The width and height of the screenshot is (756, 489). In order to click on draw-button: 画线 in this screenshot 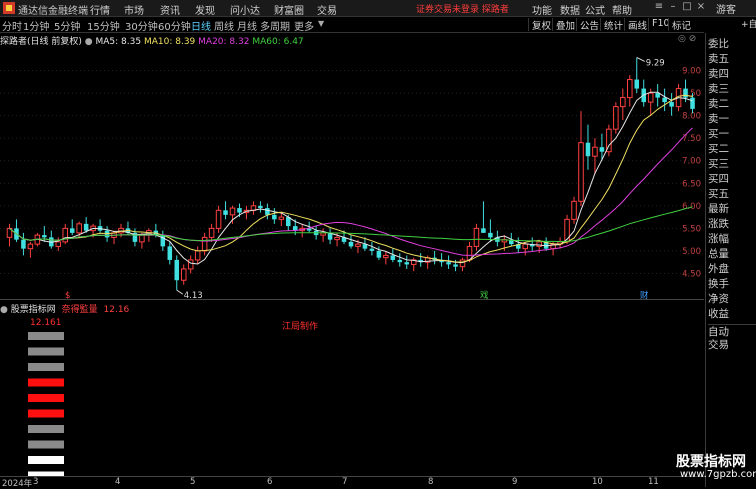, I will do `click(637, 25)`.